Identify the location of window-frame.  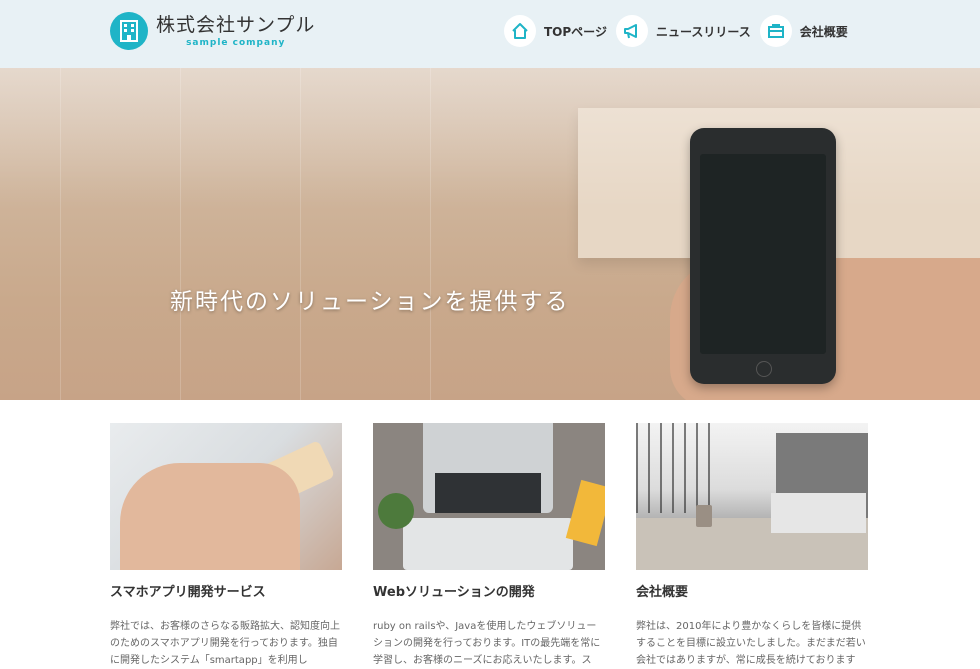
(676, 468).